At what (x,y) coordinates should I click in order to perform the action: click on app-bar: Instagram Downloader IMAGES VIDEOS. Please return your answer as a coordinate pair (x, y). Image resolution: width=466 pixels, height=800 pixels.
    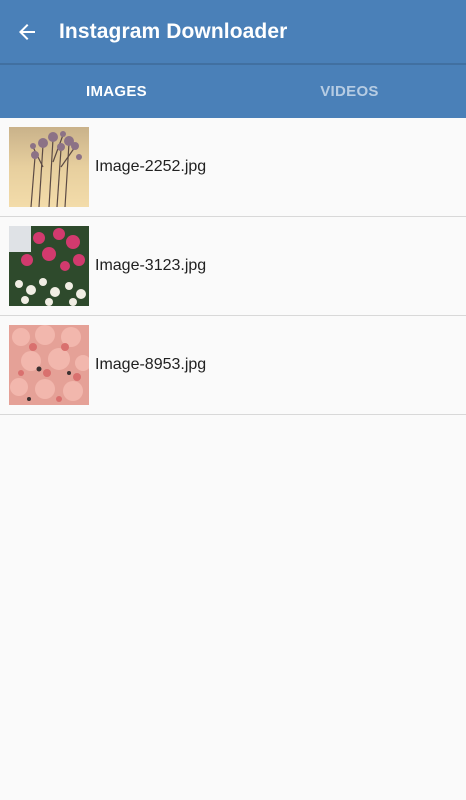
    Looking at the image, I should click on (233, 59).